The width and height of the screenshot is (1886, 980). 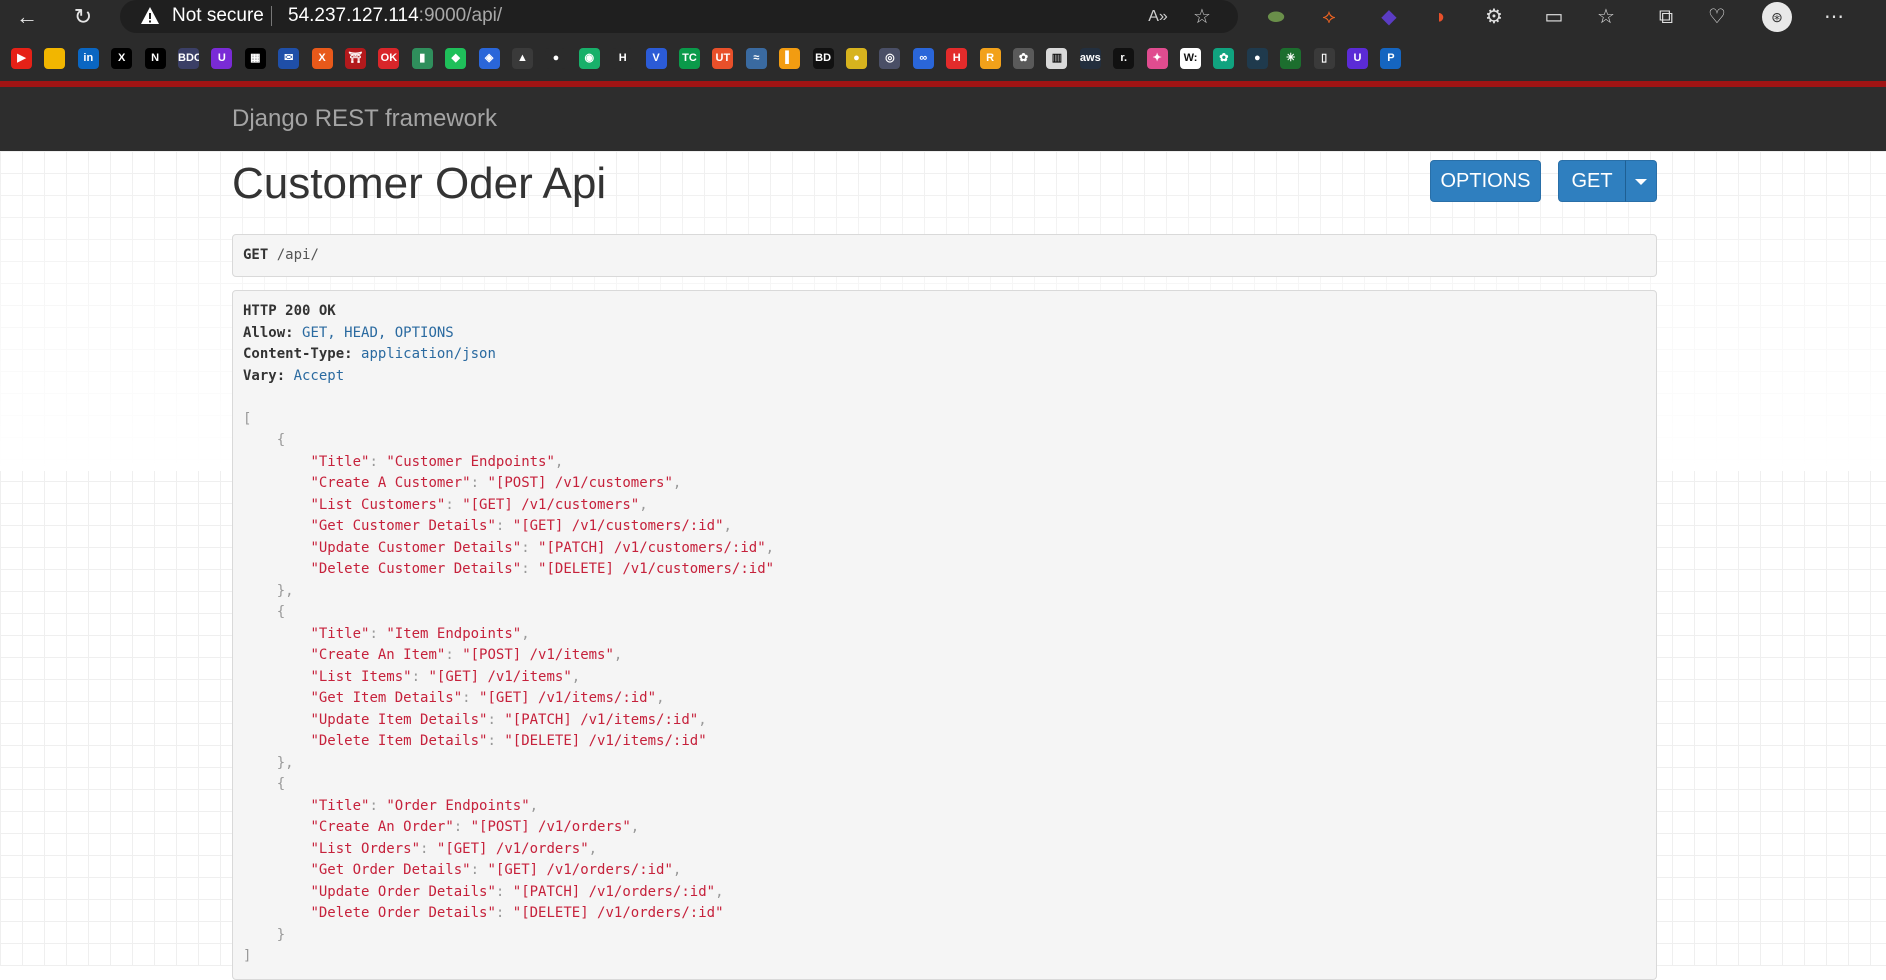 What do you see at coordinates (322, 58) in the screenshot?
I see `x-orange-icon: X` at bounding box center [322, 58].